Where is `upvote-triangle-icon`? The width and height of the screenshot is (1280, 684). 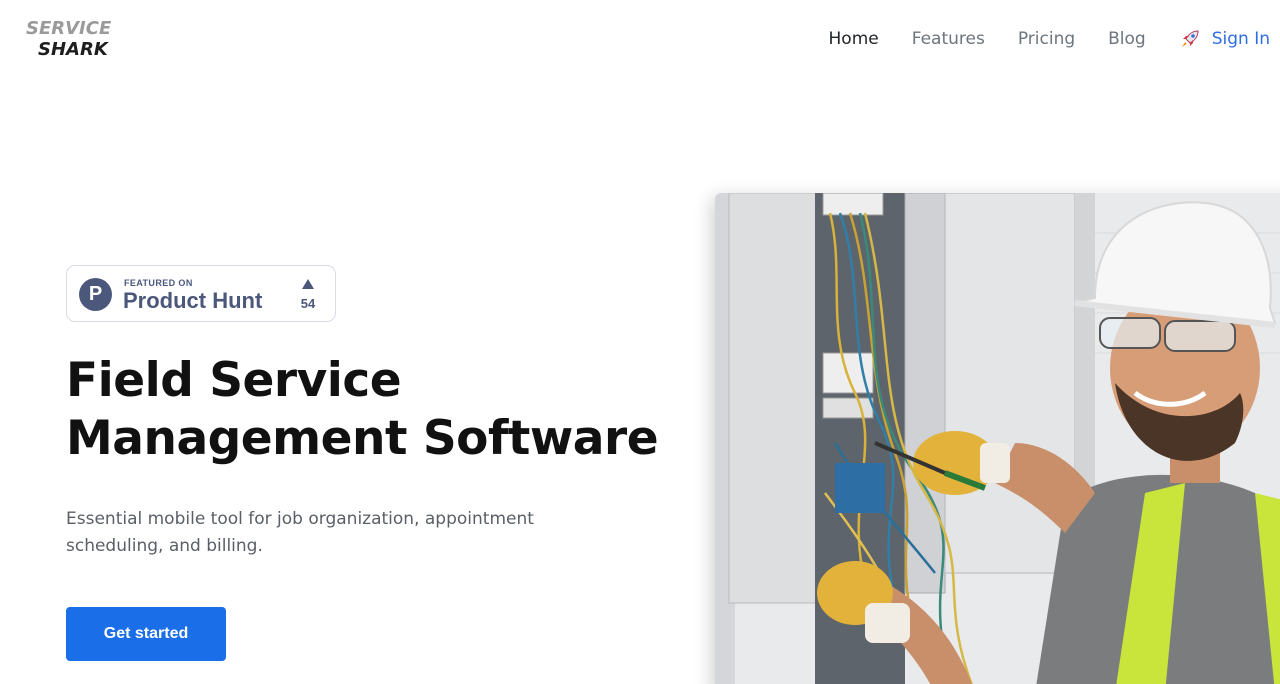
upvote-triangle-icon is located at coordinates (308, 284).